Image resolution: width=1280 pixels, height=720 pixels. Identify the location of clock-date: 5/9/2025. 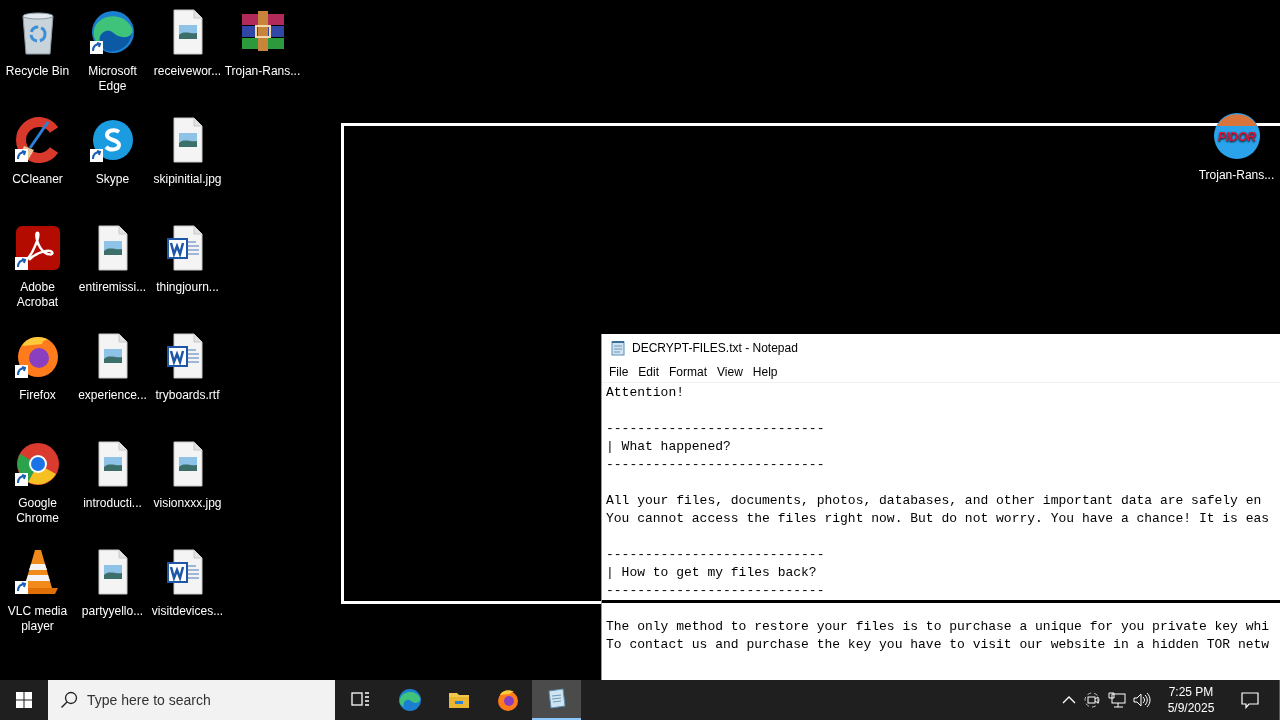
(1191, 708).